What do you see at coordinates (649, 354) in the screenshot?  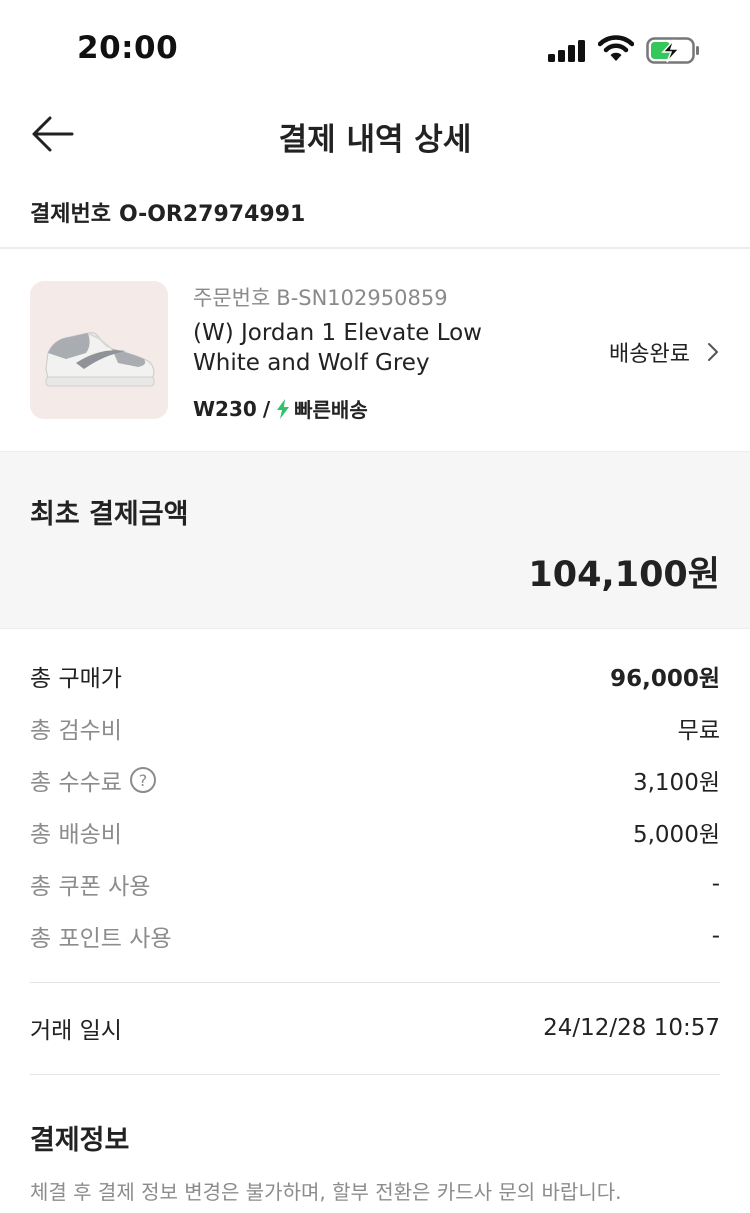 I see `delivery-status-label: 배송완료` at bounding box center [649, 354].